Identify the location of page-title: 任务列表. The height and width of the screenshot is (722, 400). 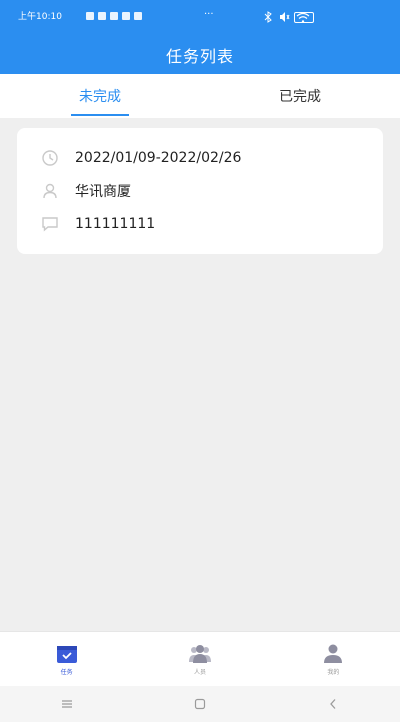
(199, 56).